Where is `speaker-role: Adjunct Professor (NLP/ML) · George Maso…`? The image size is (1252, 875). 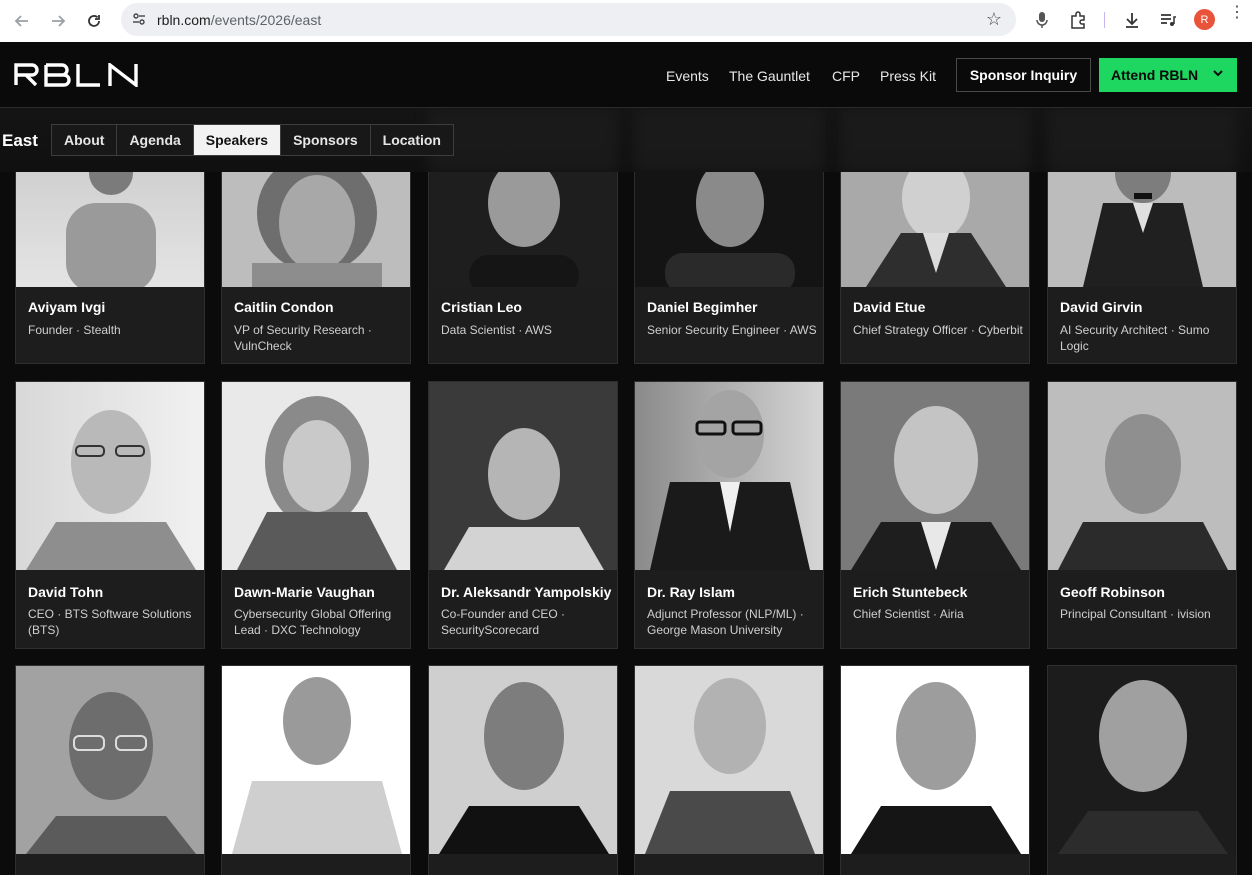 speaker-role: Adjunct Professor (NLP/ML) · George Maso… is located at coordinates (725, 622).